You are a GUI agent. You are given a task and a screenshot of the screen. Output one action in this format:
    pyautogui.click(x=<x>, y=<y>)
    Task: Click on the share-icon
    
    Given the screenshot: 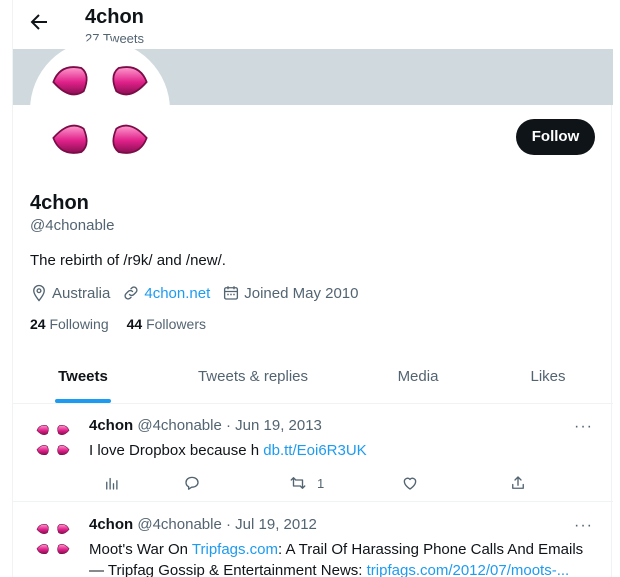 What is the action you would take?
    pyautogui.click(x=518, y=482)
    